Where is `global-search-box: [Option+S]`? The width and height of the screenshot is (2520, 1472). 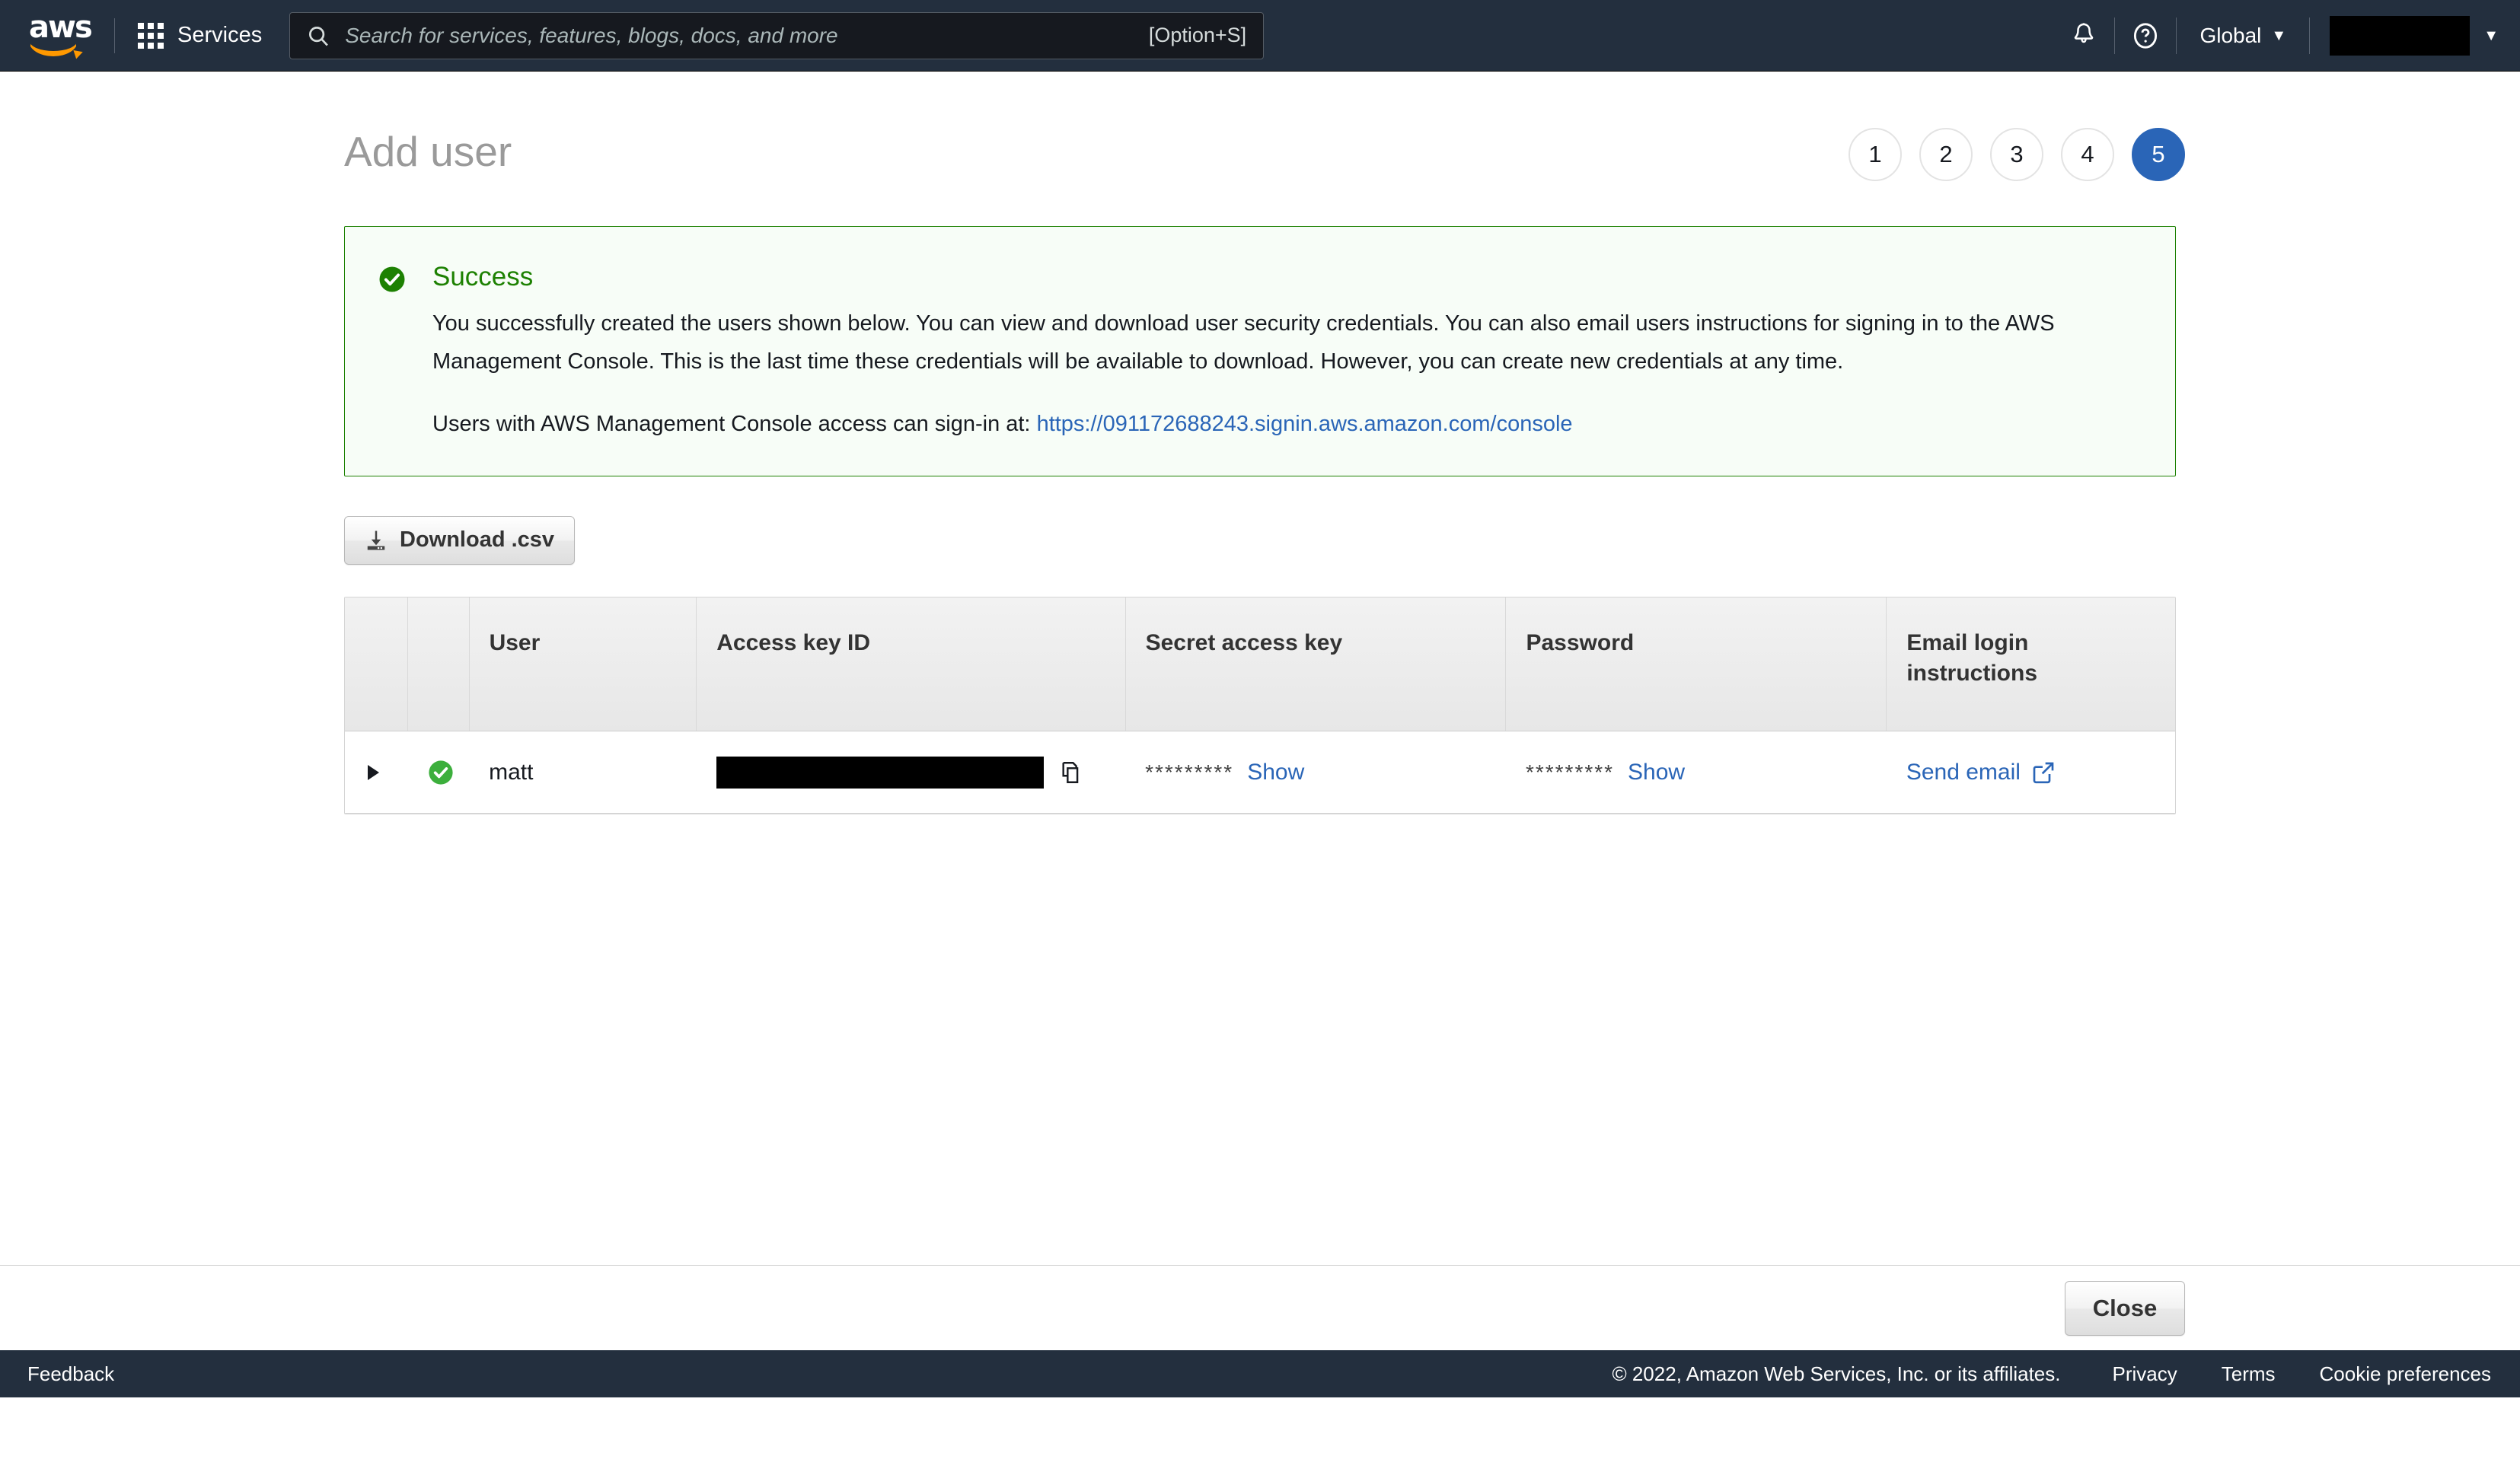 global-search-box: [Option+S] is located at coordinates (777, 35).